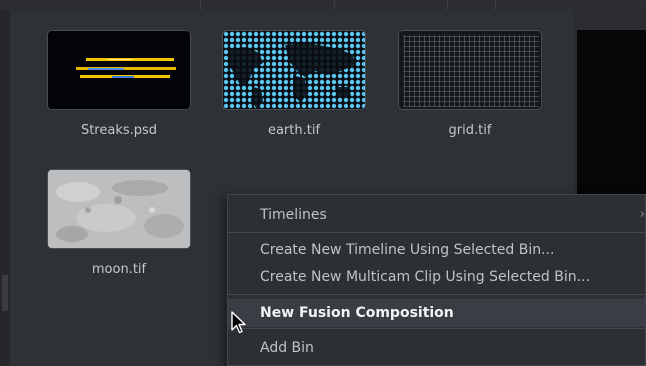 Image resolution: width=646 pixels, height=366 pixels. I want to click on menu-item-label: New Fusion Composition, so click(357, 313).